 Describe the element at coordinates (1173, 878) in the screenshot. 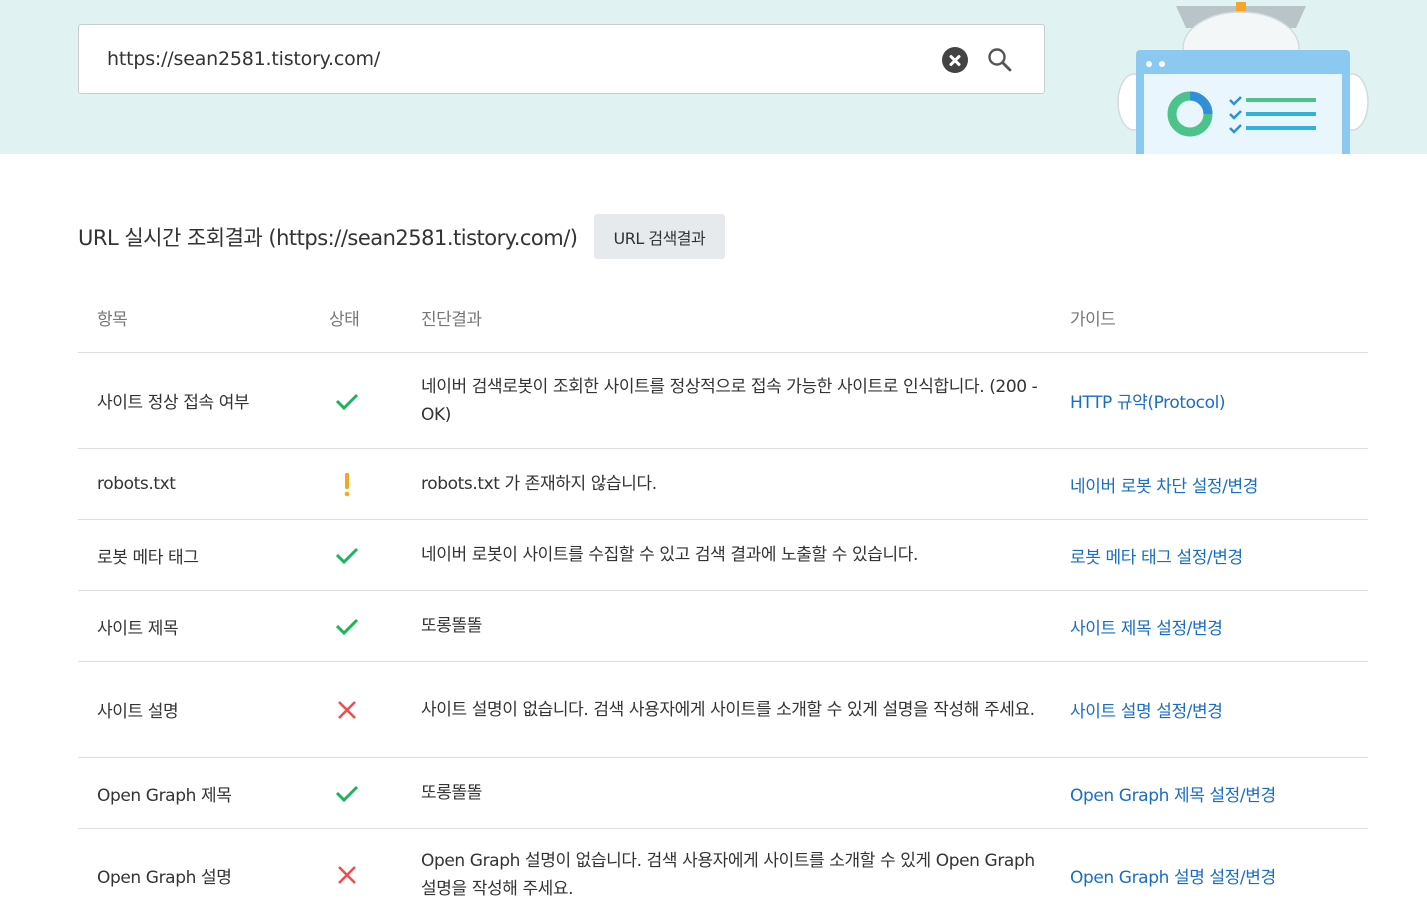

I see `guide-link: Open Graph 설명 설정/변경` at that location.